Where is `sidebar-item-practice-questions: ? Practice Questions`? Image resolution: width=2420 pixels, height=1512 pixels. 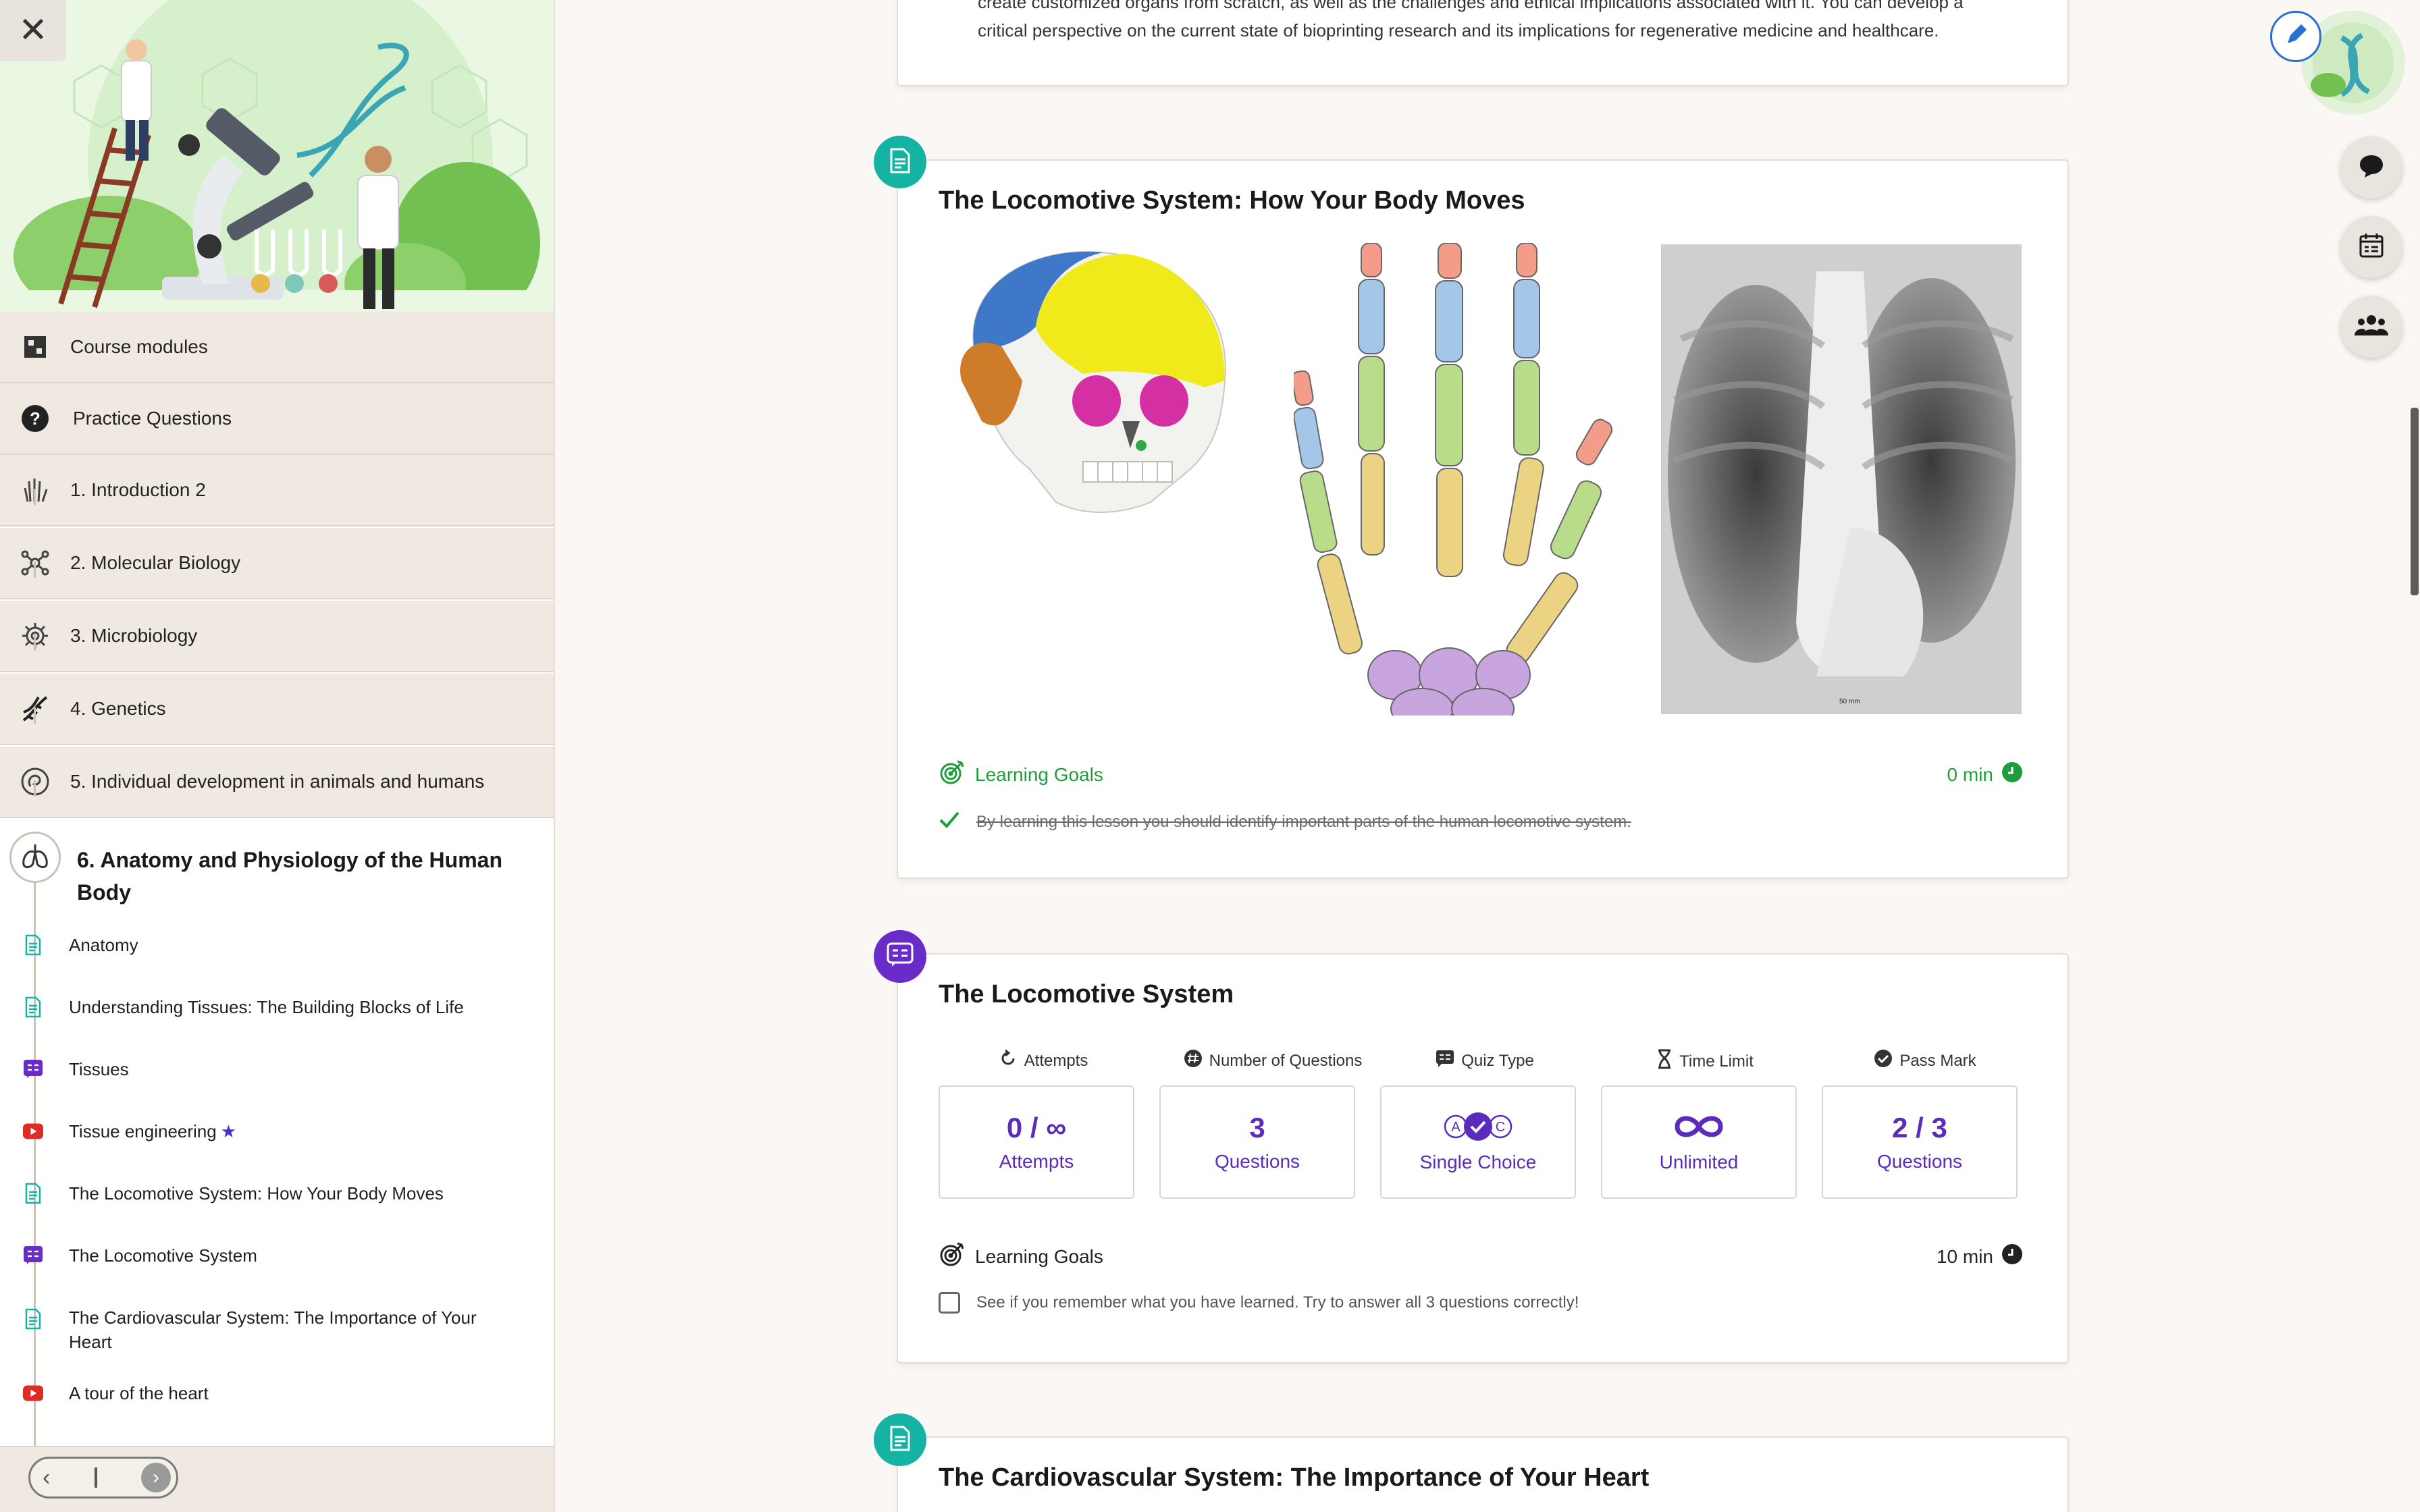
sidebar-item-practice-questions: ? Practice Questions is located at coordinates (277, 419).